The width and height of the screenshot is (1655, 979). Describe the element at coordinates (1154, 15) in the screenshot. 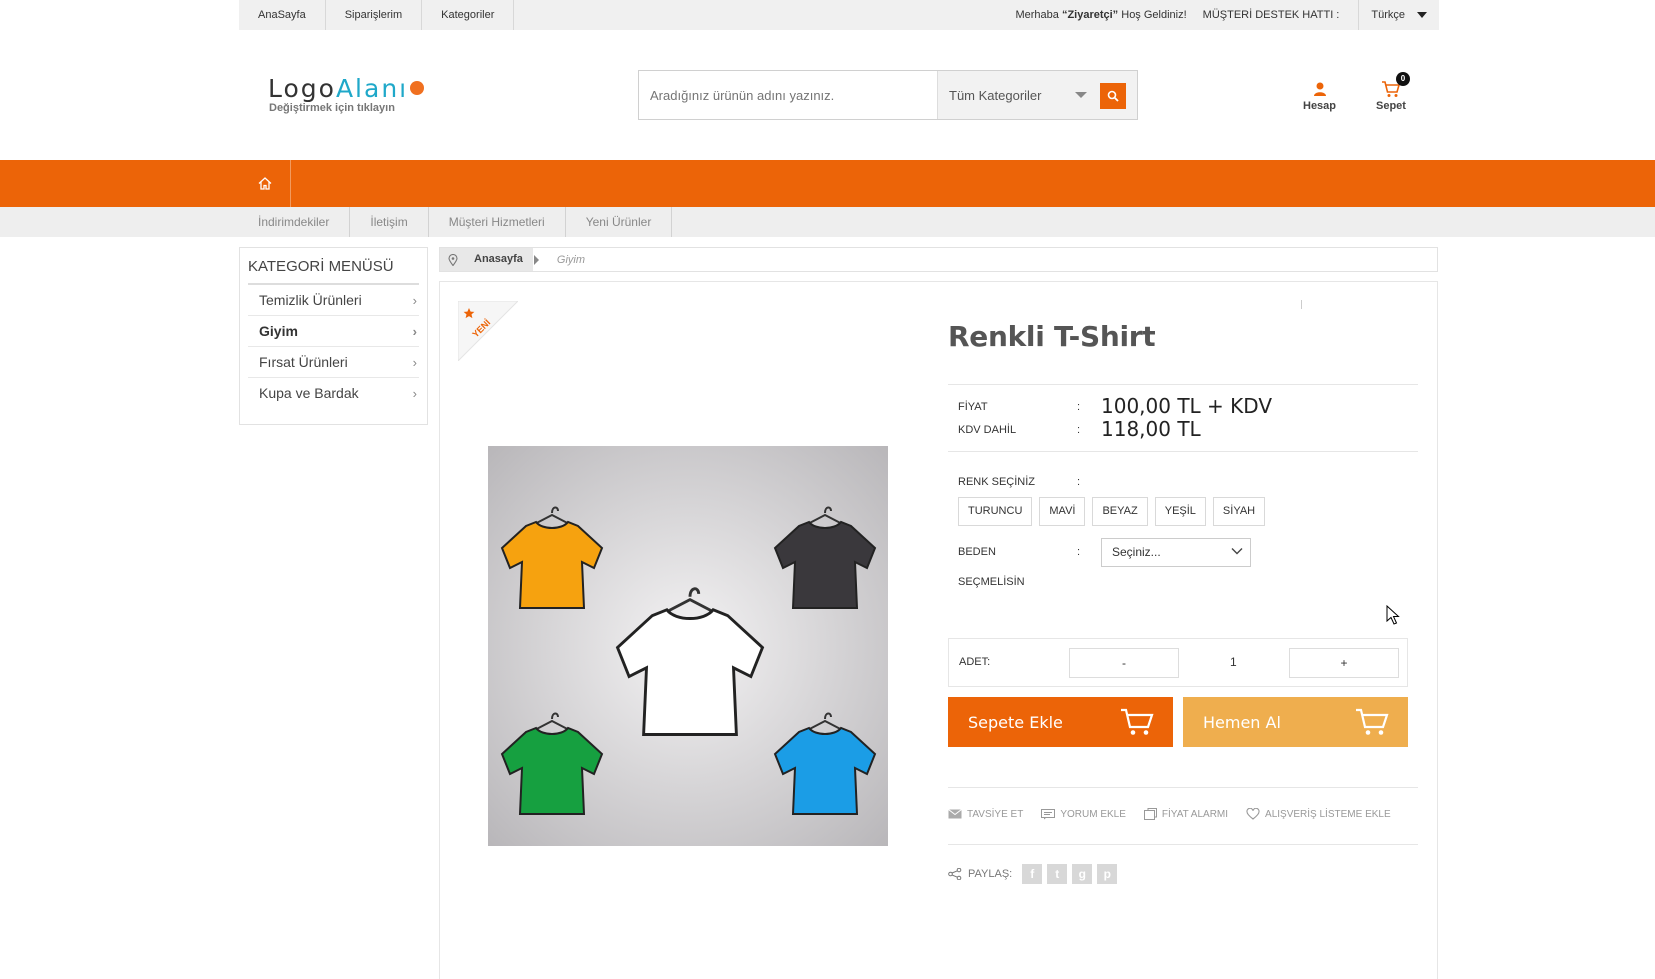

I see `welcome-suffix: Hoş Geldiniz!` at that location.